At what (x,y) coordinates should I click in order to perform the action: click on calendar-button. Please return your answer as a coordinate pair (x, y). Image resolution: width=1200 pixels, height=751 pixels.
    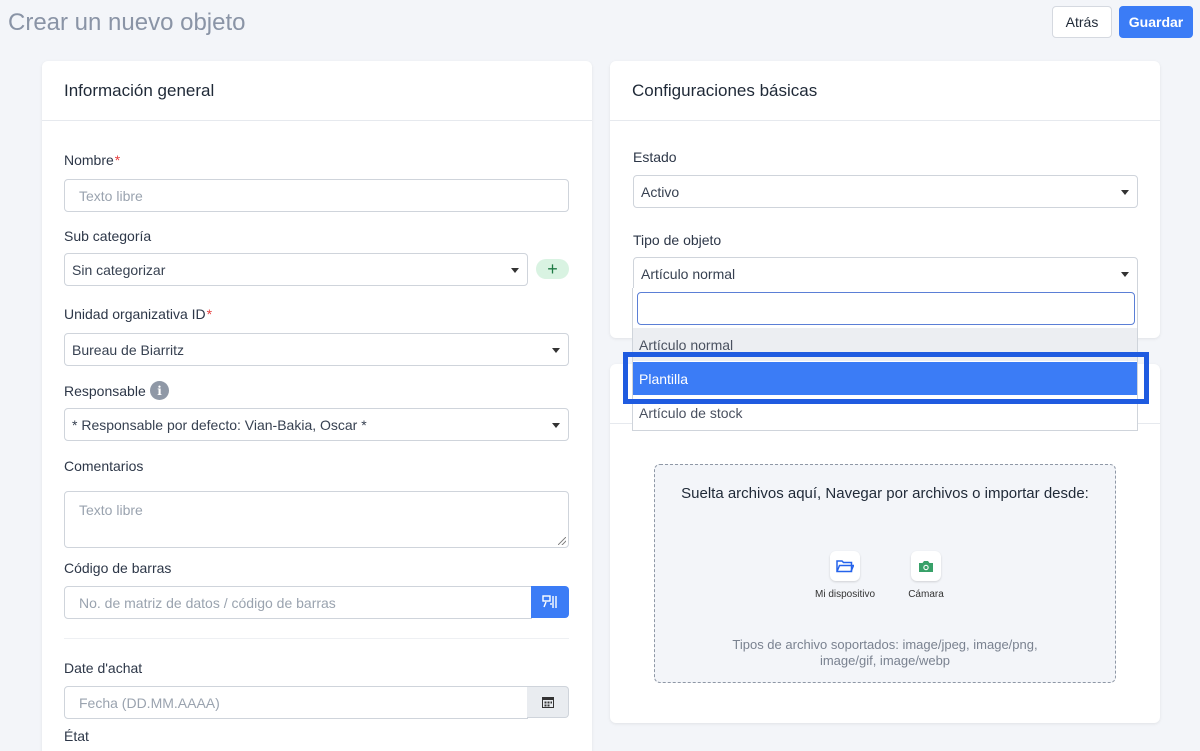
    Looking at the image, I should click on (548, 702).